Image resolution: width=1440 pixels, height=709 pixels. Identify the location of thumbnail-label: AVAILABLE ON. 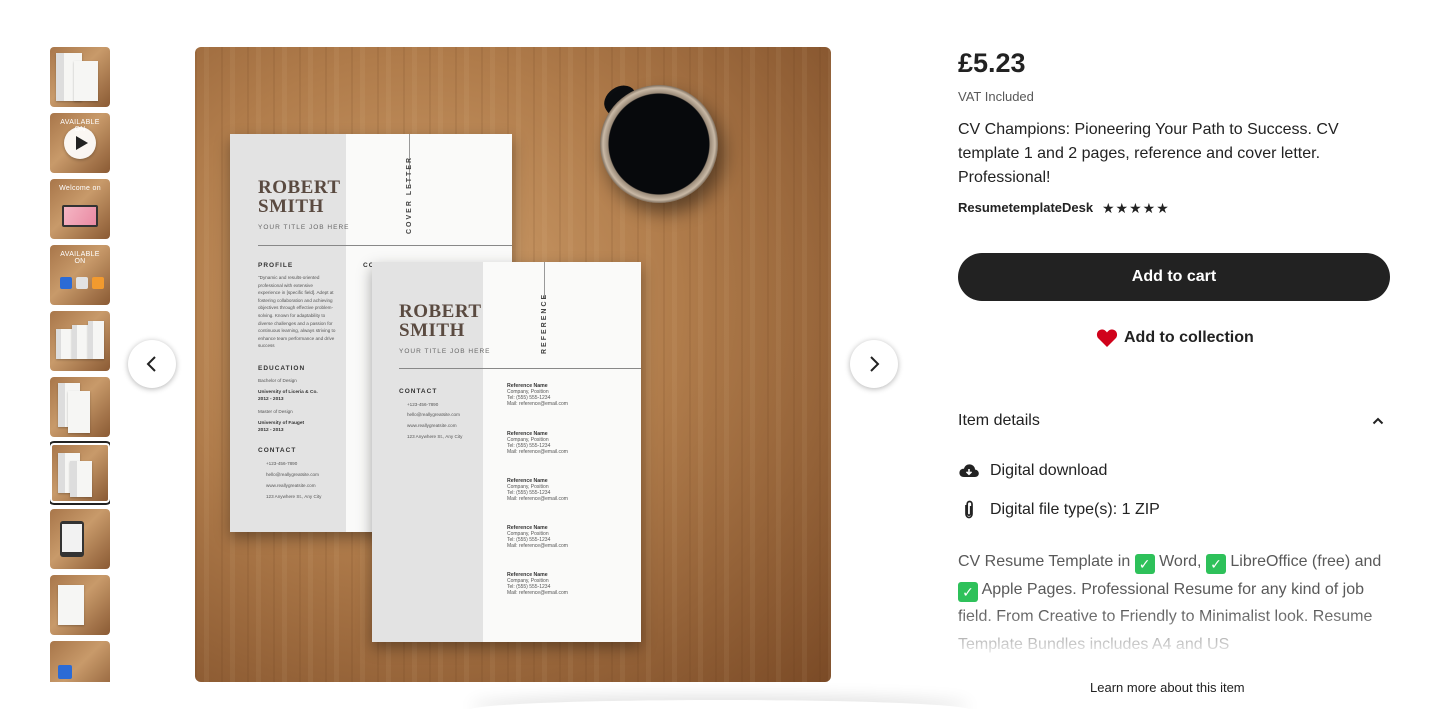
(80, 258).